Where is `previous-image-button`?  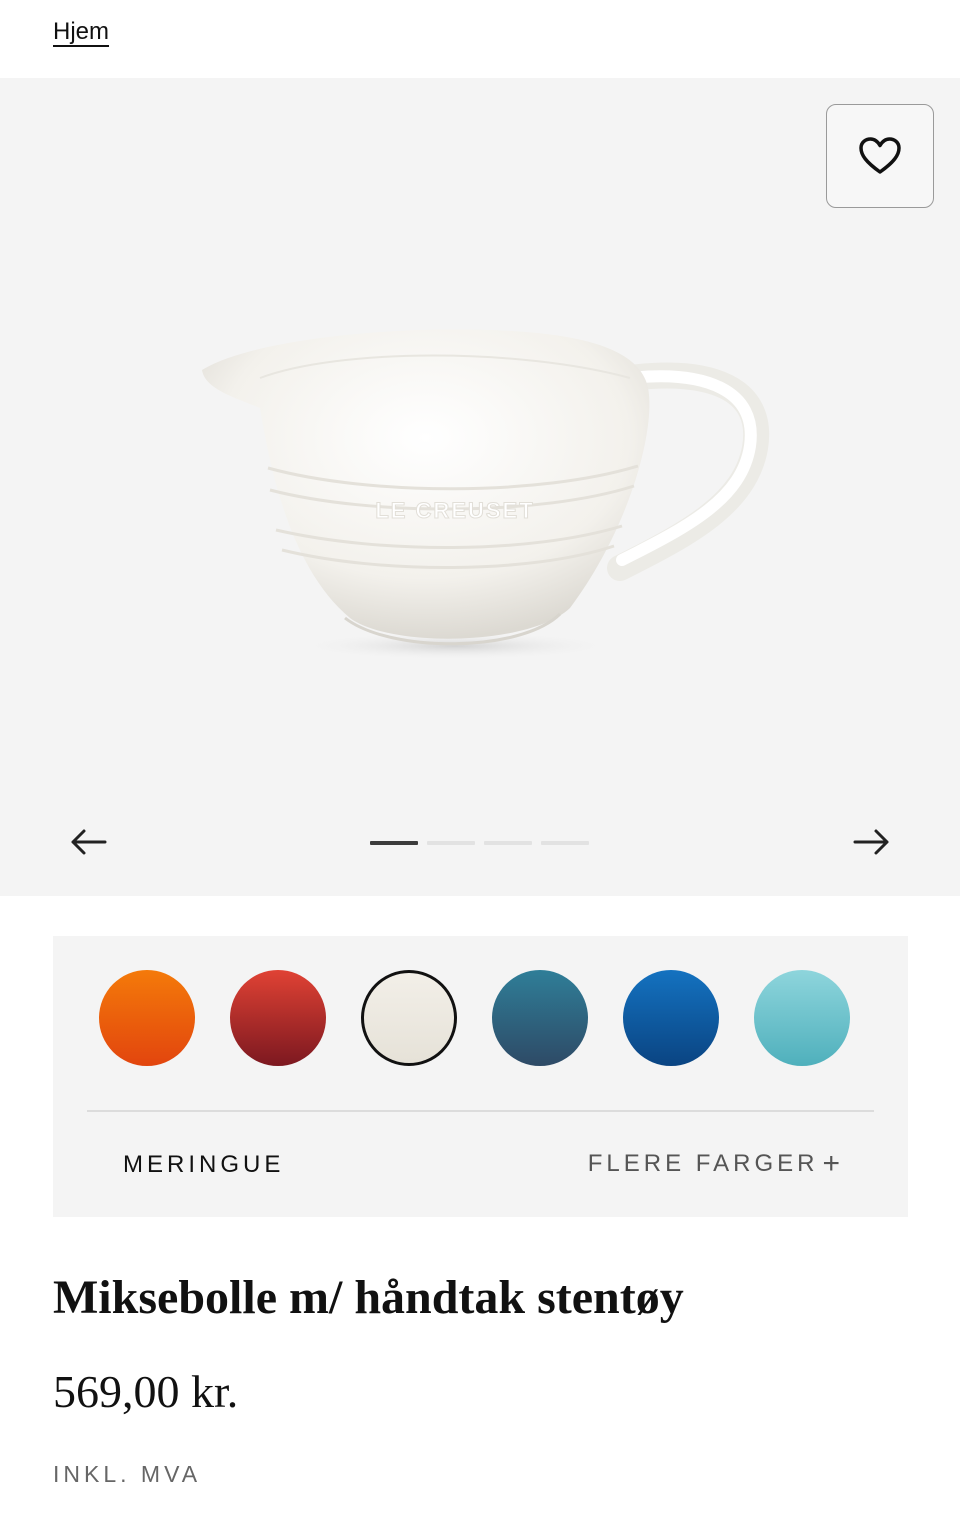 previous-image-button is located at coordinates (88, 842).